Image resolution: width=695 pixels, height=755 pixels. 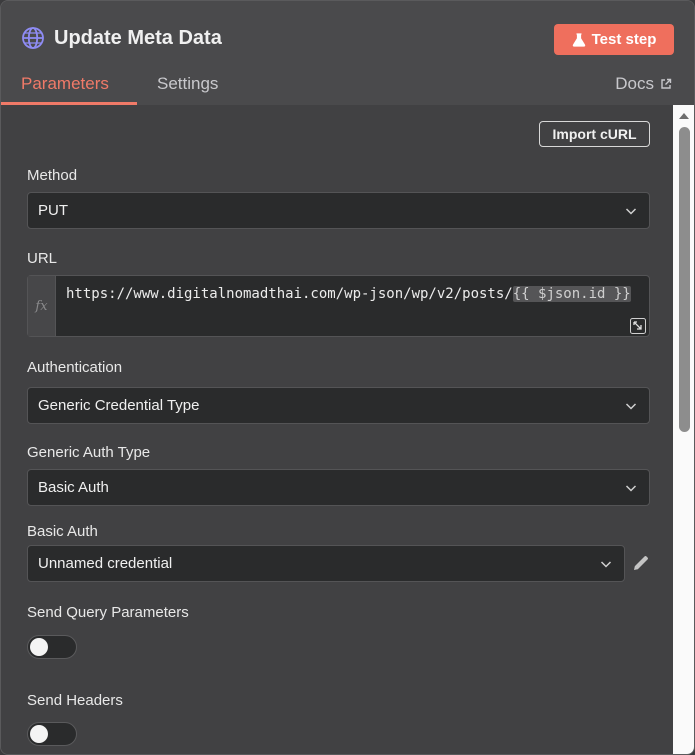 What do you see at coordinates (187, 84) in the screenshot?
I see `tab-settings: Settings` at bounding box center [187, 84].